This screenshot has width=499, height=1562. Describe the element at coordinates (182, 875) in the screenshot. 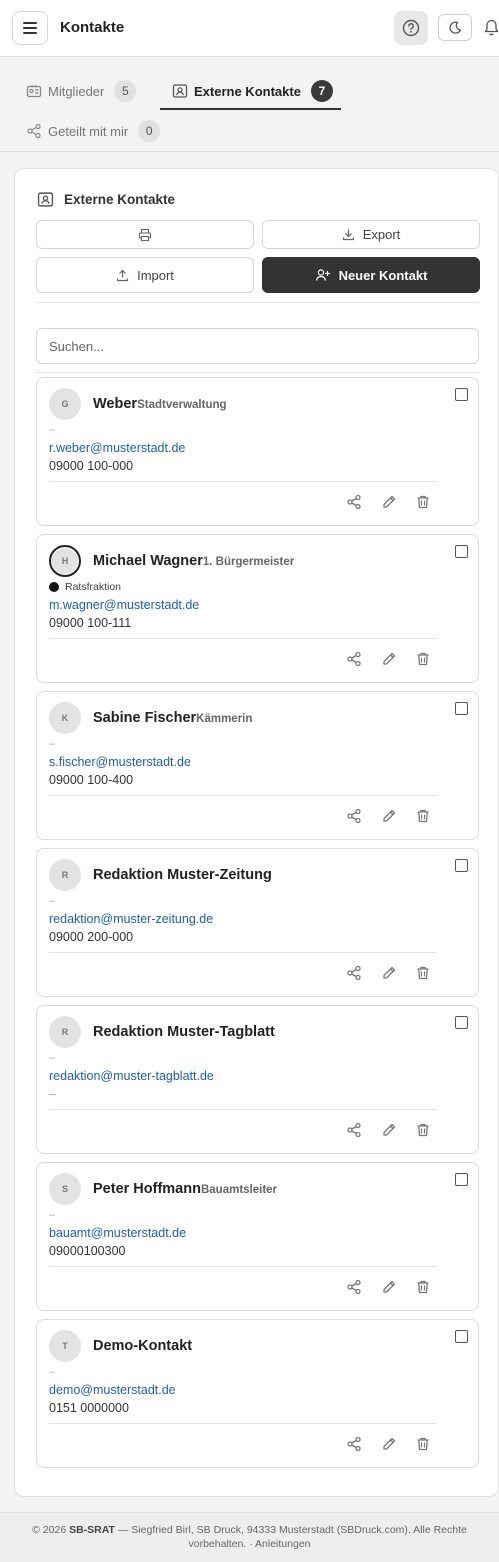

I see `contact-name-row: Redaktion Muster-Zeitung` at that location.